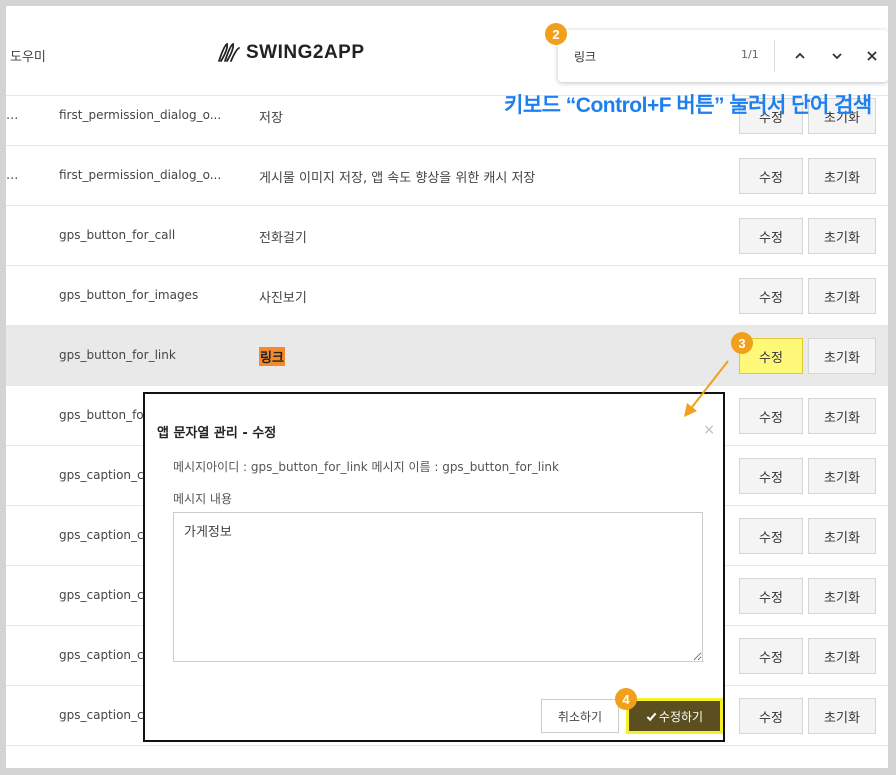 Image resolution: width=896 pixels, height=775 pixels. Describe the element at coordinates (117, 355) in the screenshot. I see `message-id-cell: gps_button_for_link` at that location.